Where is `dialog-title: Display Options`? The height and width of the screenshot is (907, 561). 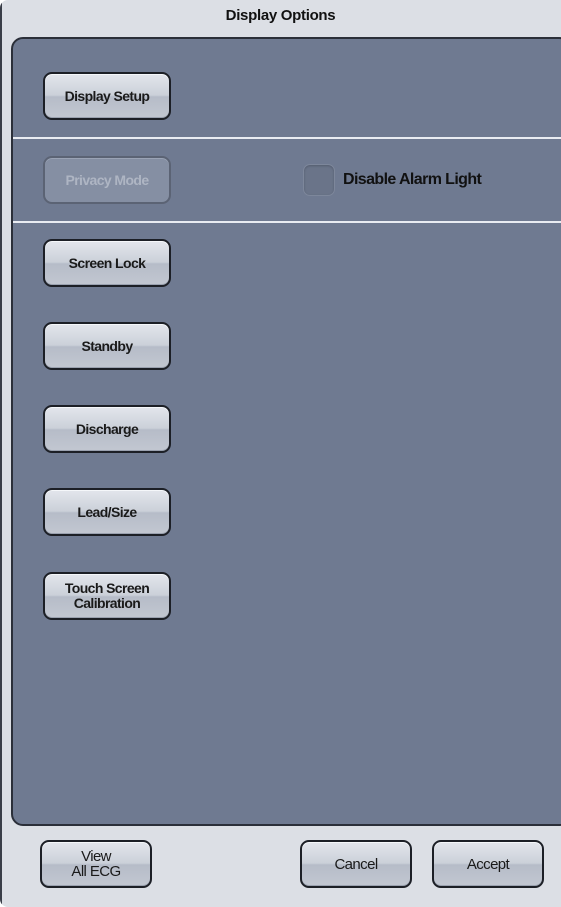 dialog-title: Display Options is located at coordinates (280, 15).